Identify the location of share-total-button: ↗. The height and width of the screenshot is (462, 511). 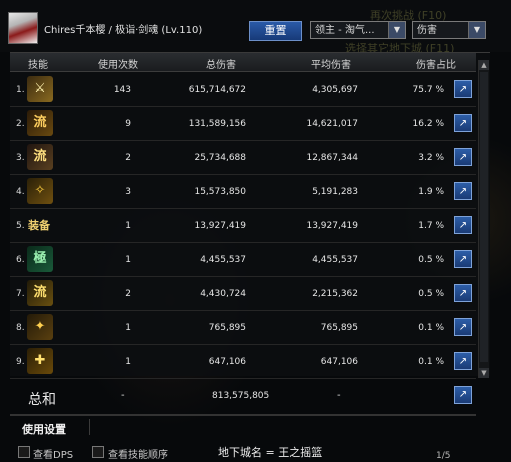
(463, 395).